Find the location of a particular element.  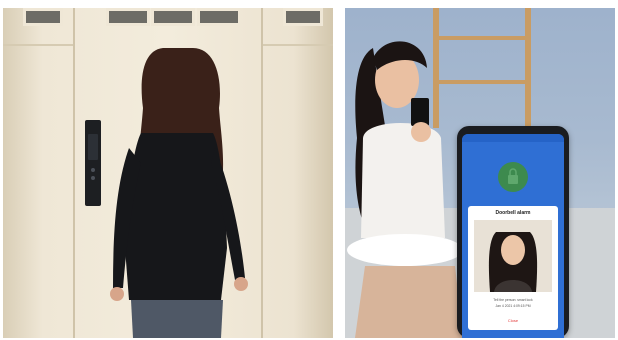

lock-status-icon is located at coordinates (513, 177).